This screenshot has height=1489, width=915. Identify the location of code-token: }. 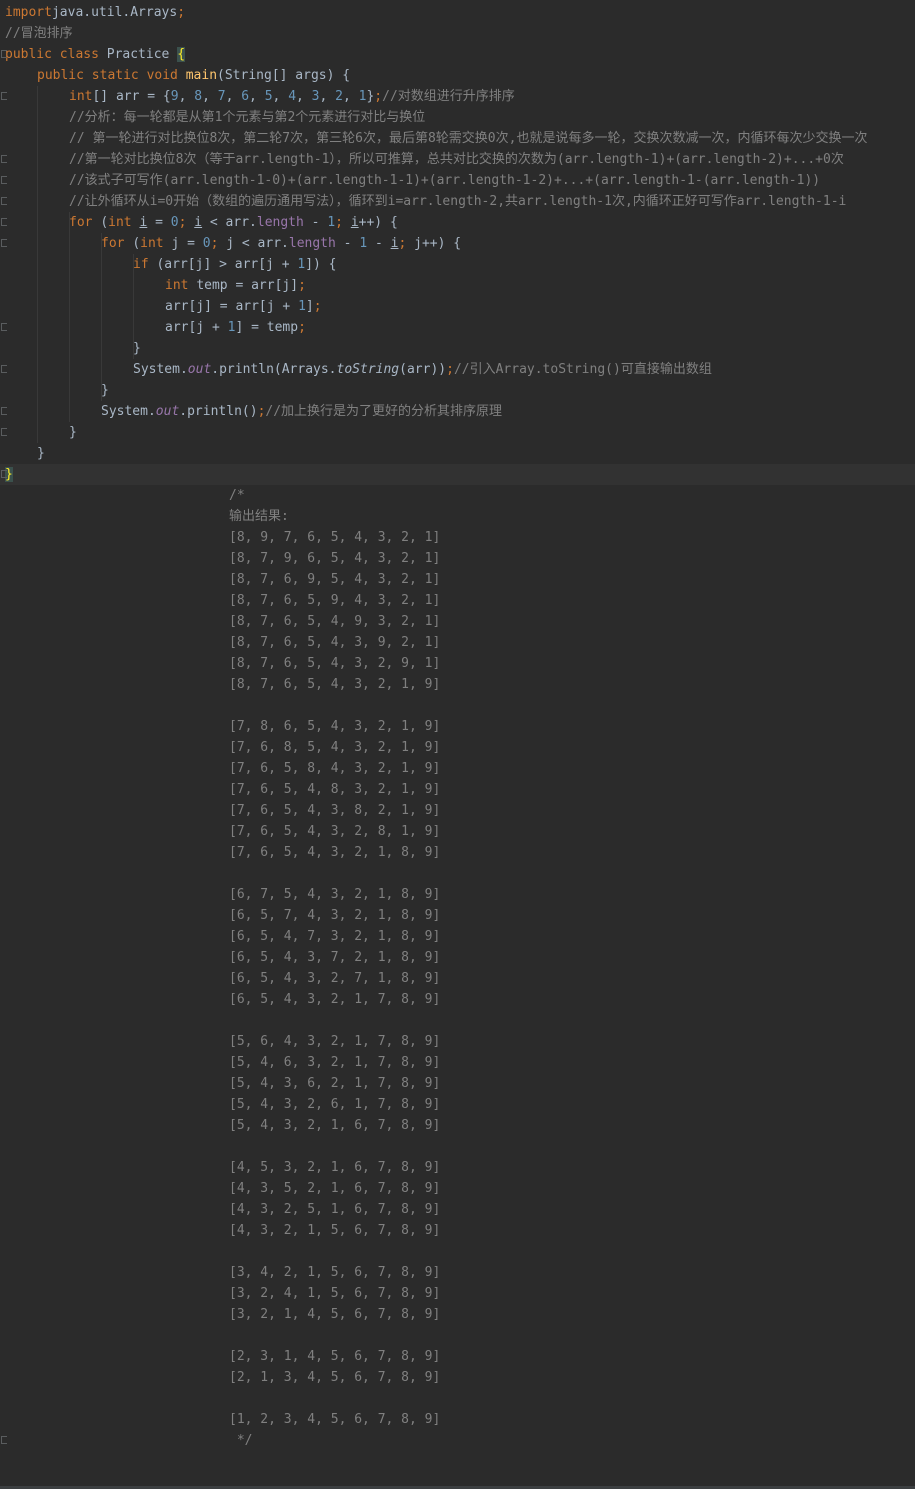
(73, 432).